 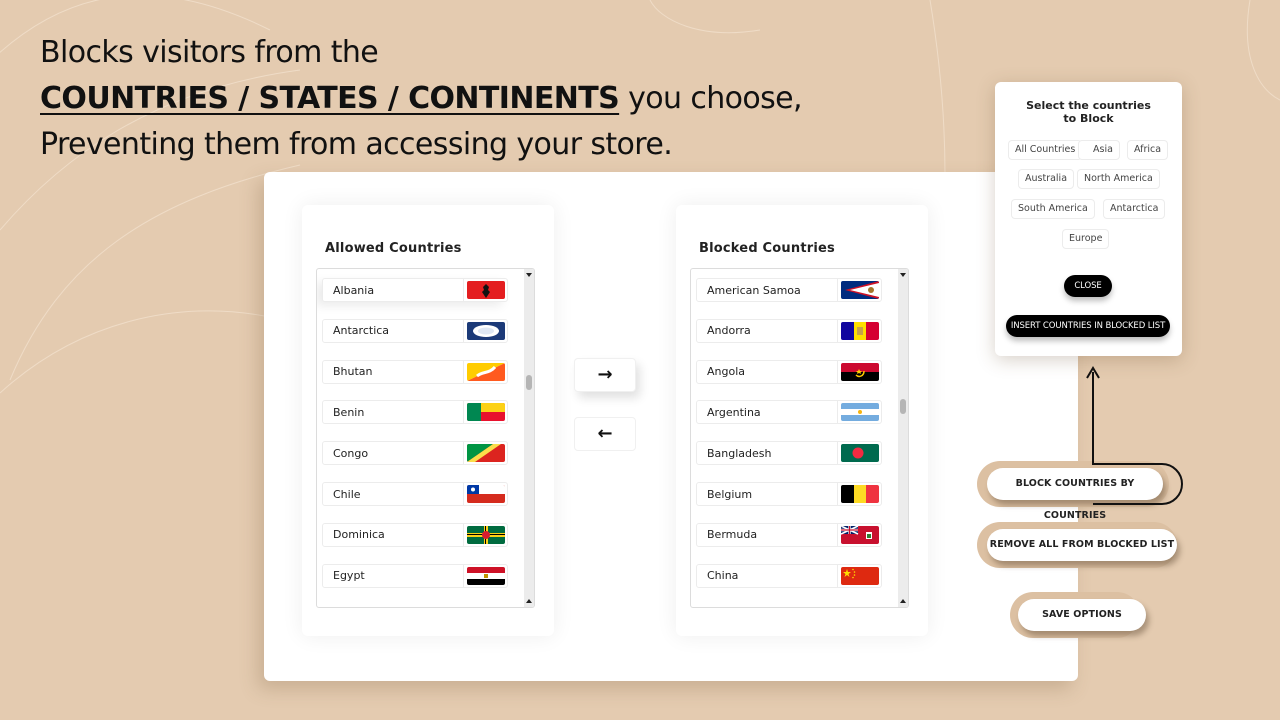 I want to click on belgium-flag-icon, so click(x=859, y=494).